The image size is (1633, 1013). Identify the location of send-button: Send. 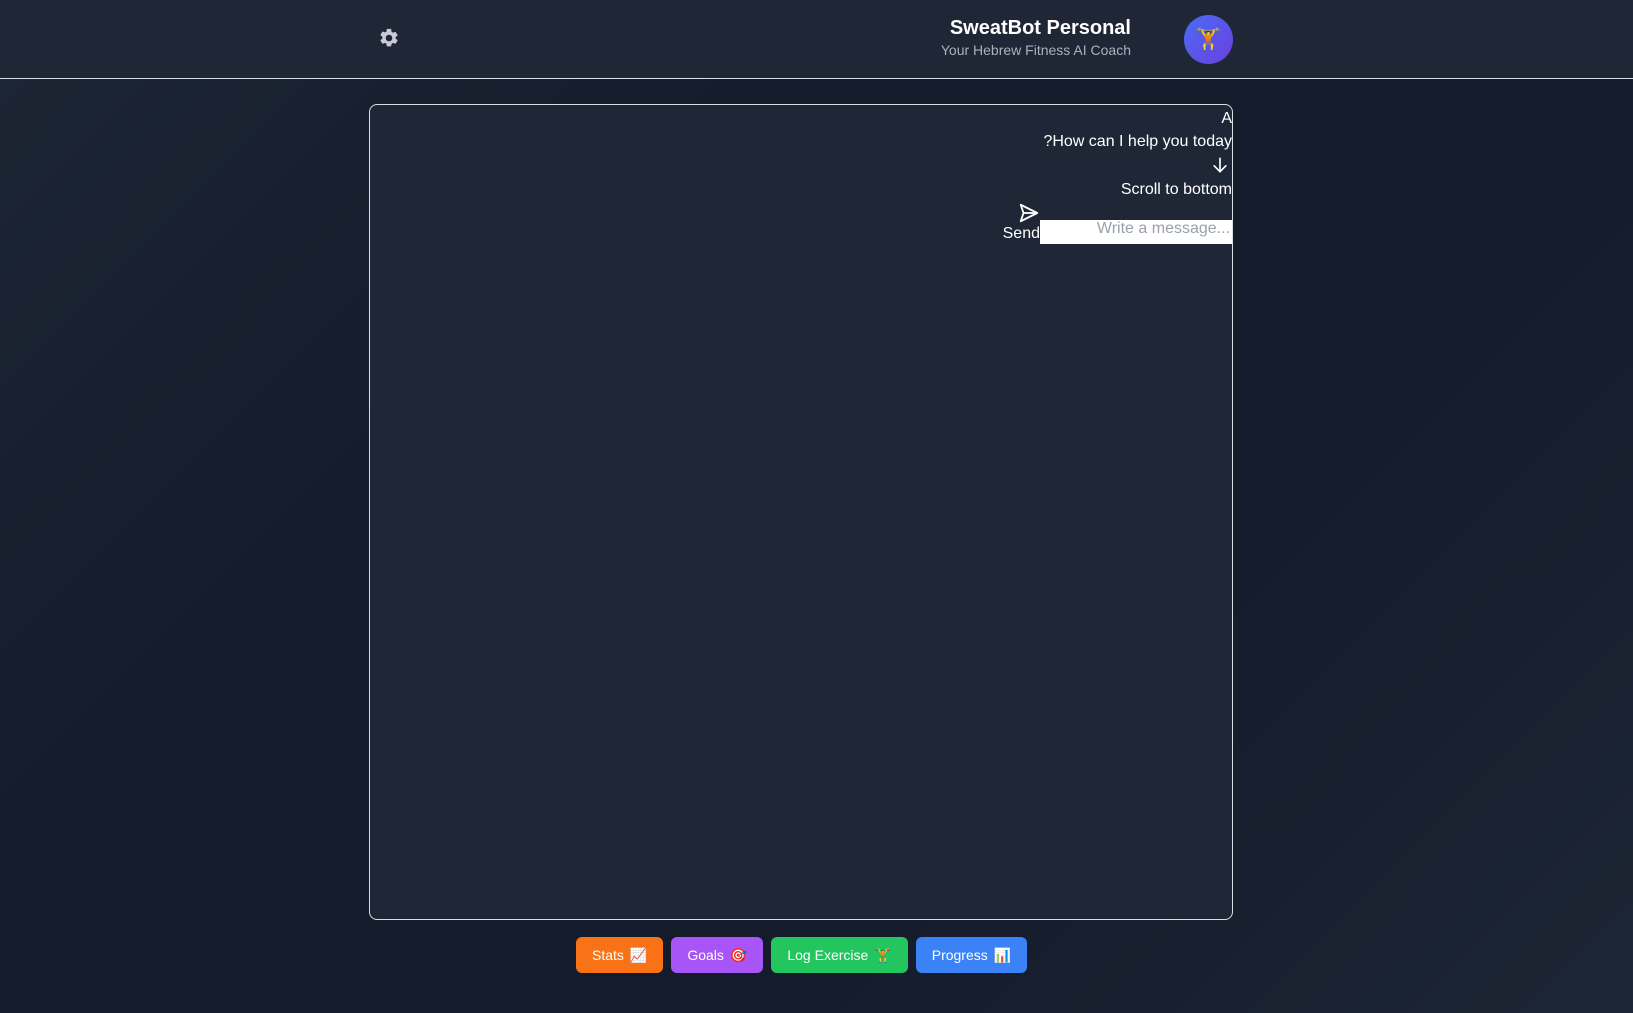
(1021, 223).